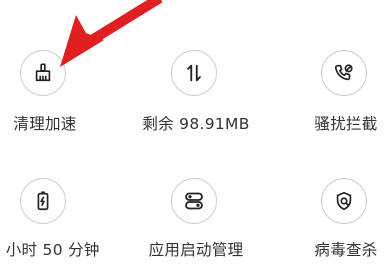 Image resolution: width=392 pixels, height=274 pixels. I want to click on tool-label: 应用启动管理, so click(196, 250).